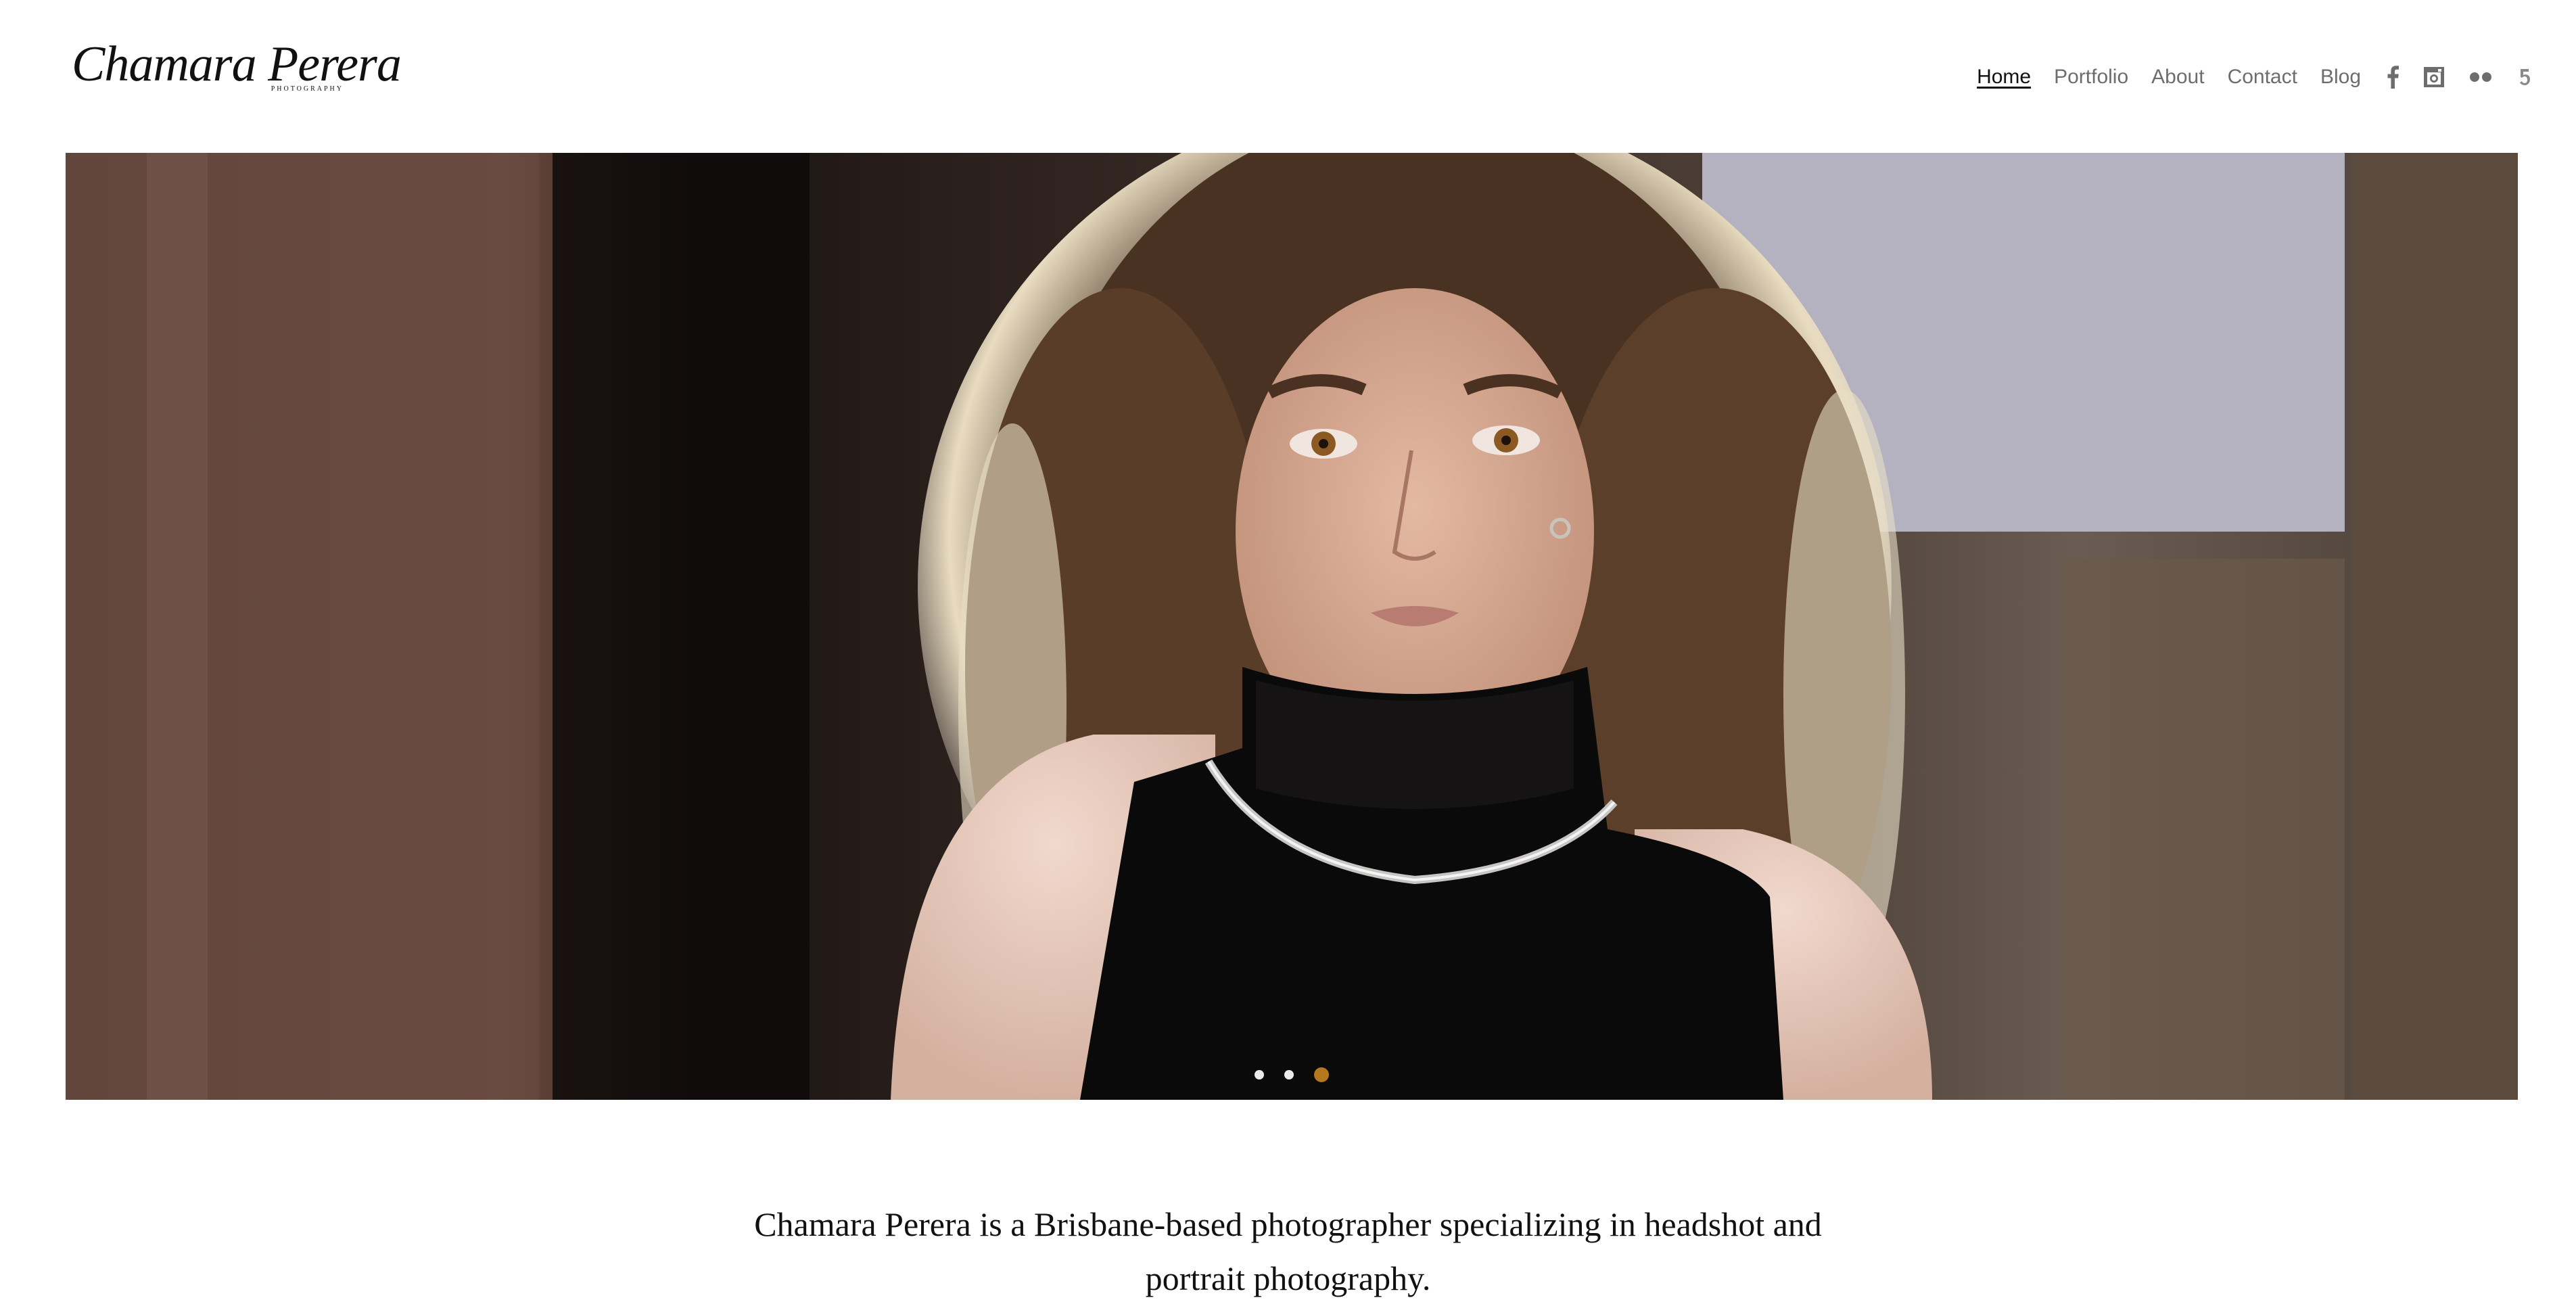  I want to click on logo-script-text: Chamara Perera, so click(237, 64).